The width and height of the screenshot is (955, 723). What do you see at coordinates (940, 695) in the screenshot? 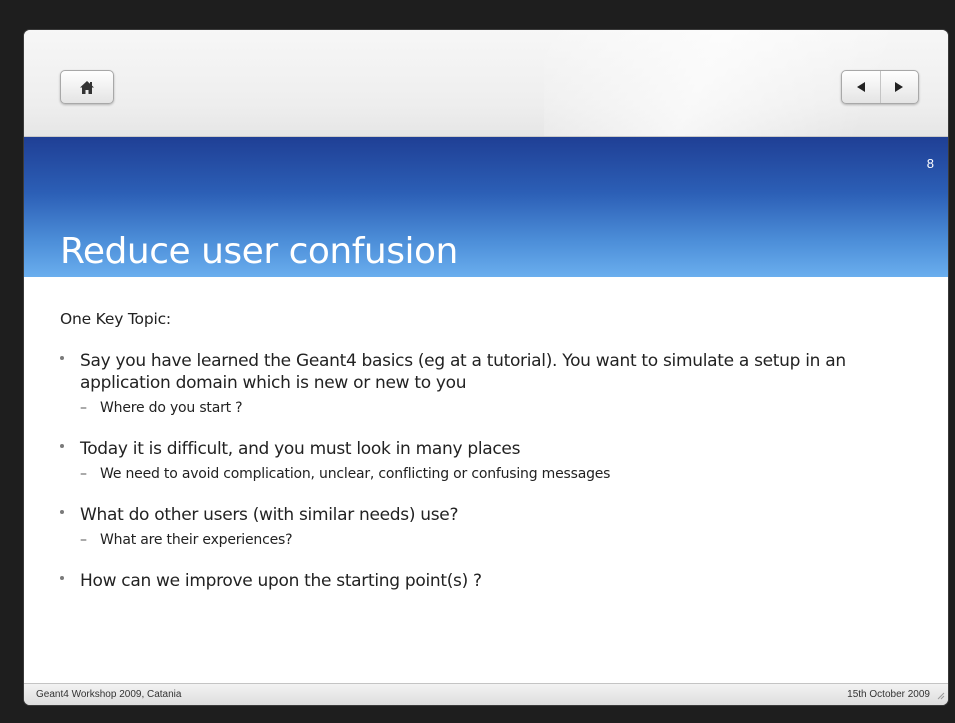
I see `resize-grip-icon` at bounding box center [940, 695].